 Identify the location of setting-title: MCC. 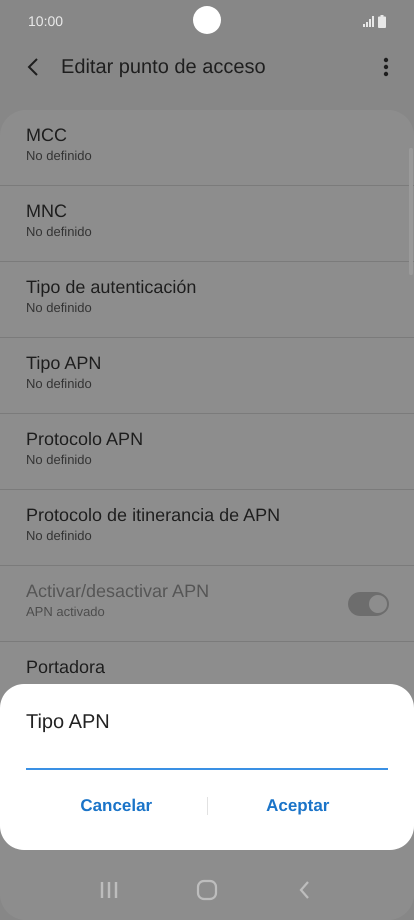
(207, 135).